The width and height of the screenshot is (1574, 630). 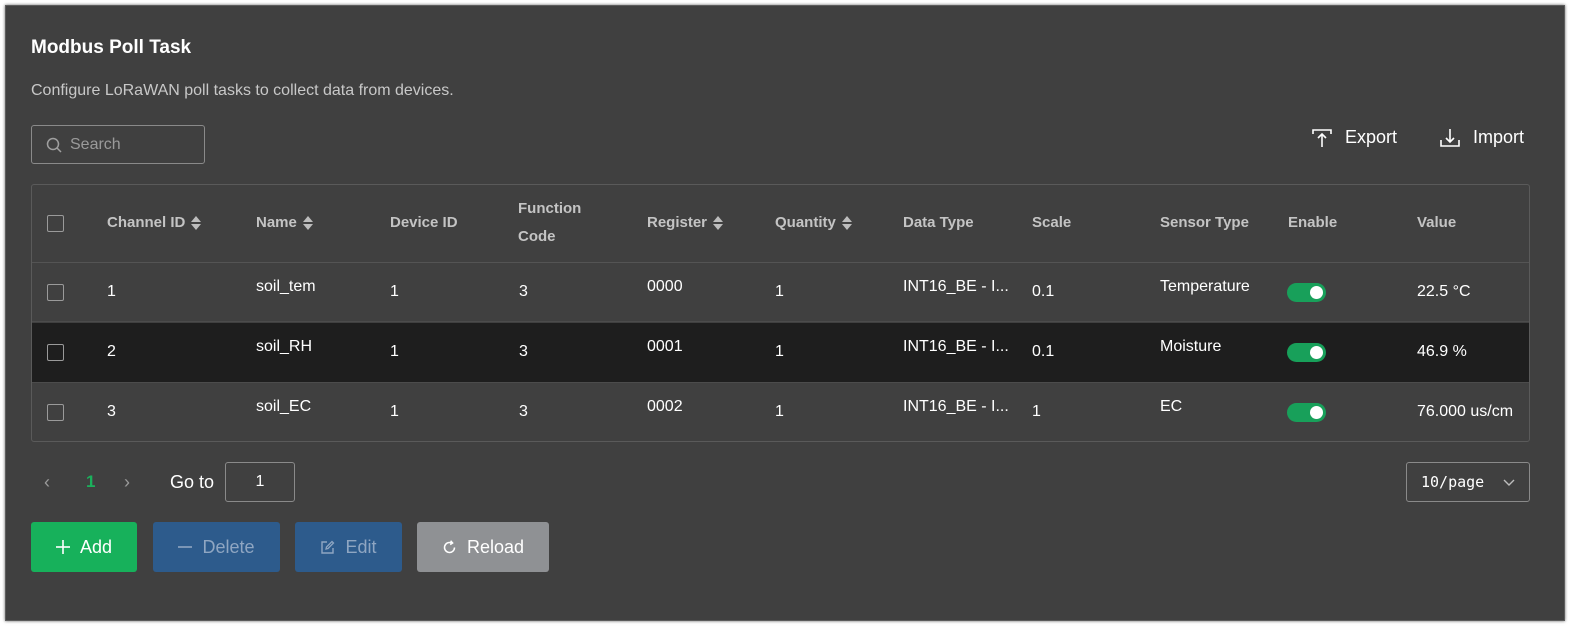 What do you see at coordinates (1371, 137) in the screenshot?
I see `export-label: Export` at bounding box center [1371, 137].